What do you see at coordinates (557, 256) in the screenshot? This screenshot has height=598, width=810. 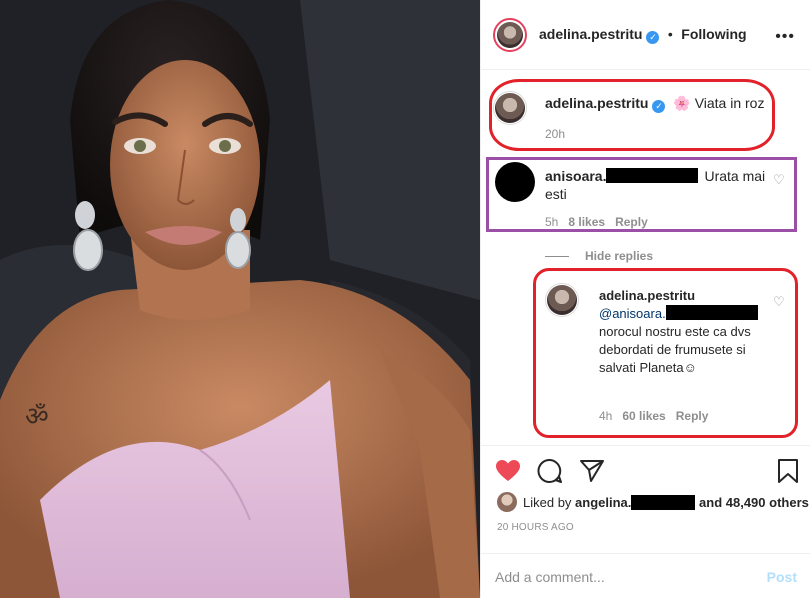 I see `reply-line` at bounding box center [557, 256].